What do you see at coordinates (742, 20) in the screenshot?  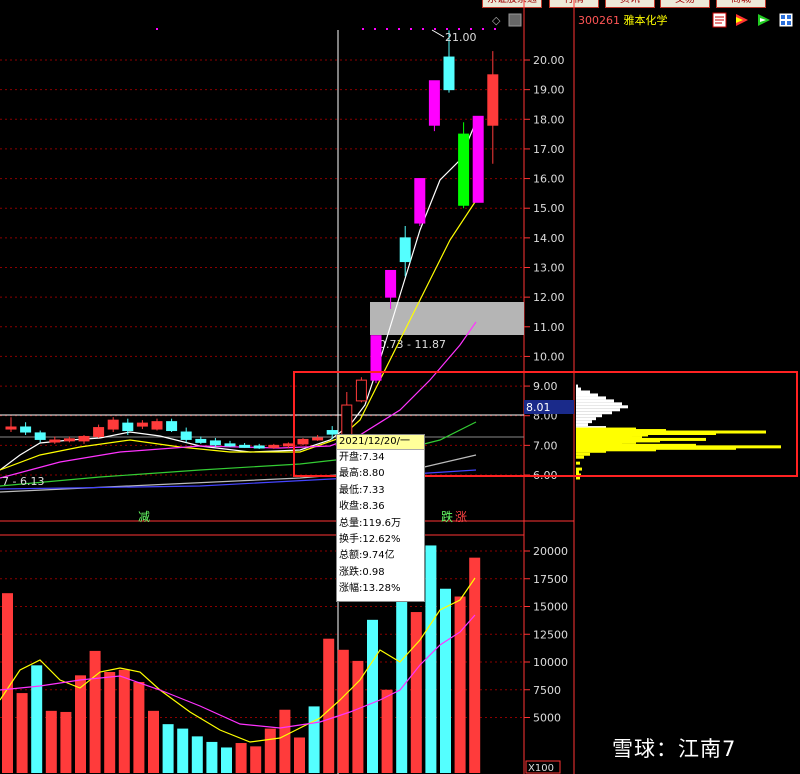 I see `flag-icon` at bounding box center [742, 20].